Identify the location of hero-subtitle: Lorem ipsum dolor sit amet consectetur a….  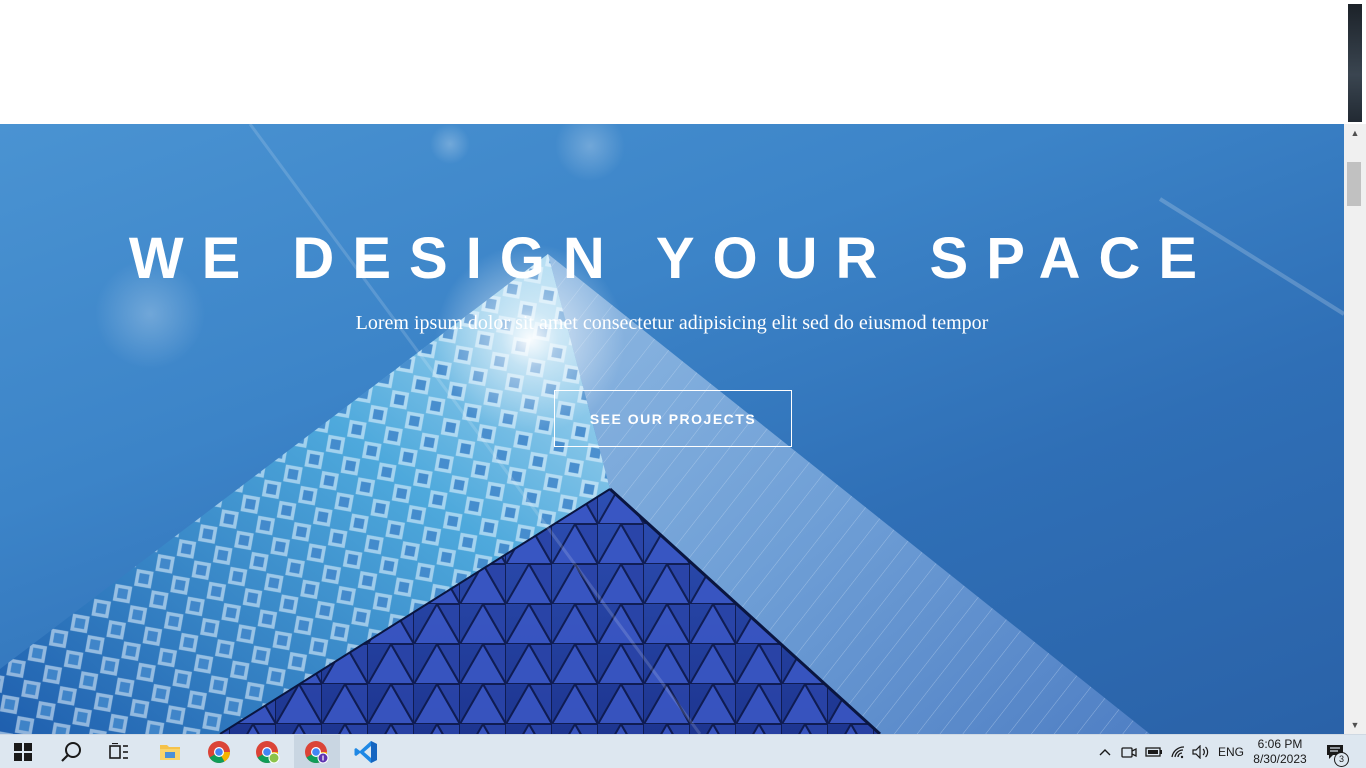
(672, 323).